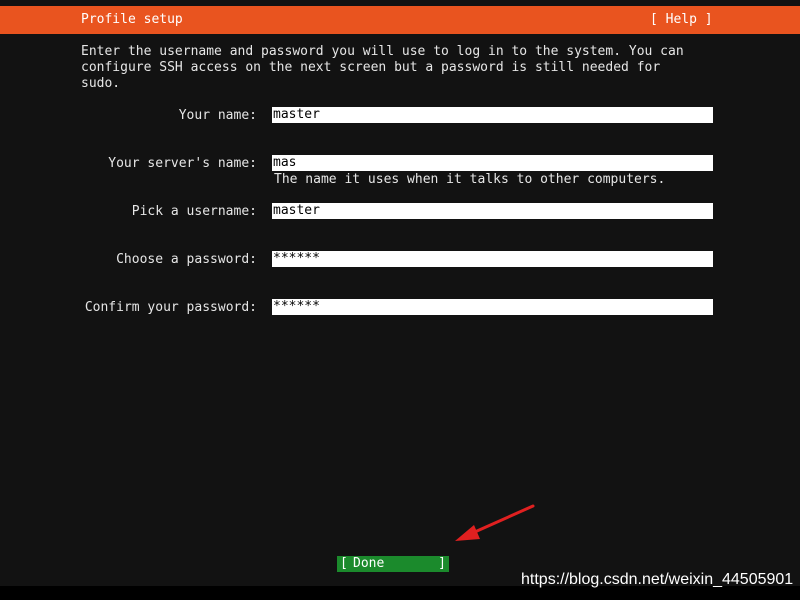 The height and width of the screenshot is (600, 800). What do you see at coordinates (194, 211) in the screenshot?
I see `username-label: Pick a username:` at bounding box center [194, 211].